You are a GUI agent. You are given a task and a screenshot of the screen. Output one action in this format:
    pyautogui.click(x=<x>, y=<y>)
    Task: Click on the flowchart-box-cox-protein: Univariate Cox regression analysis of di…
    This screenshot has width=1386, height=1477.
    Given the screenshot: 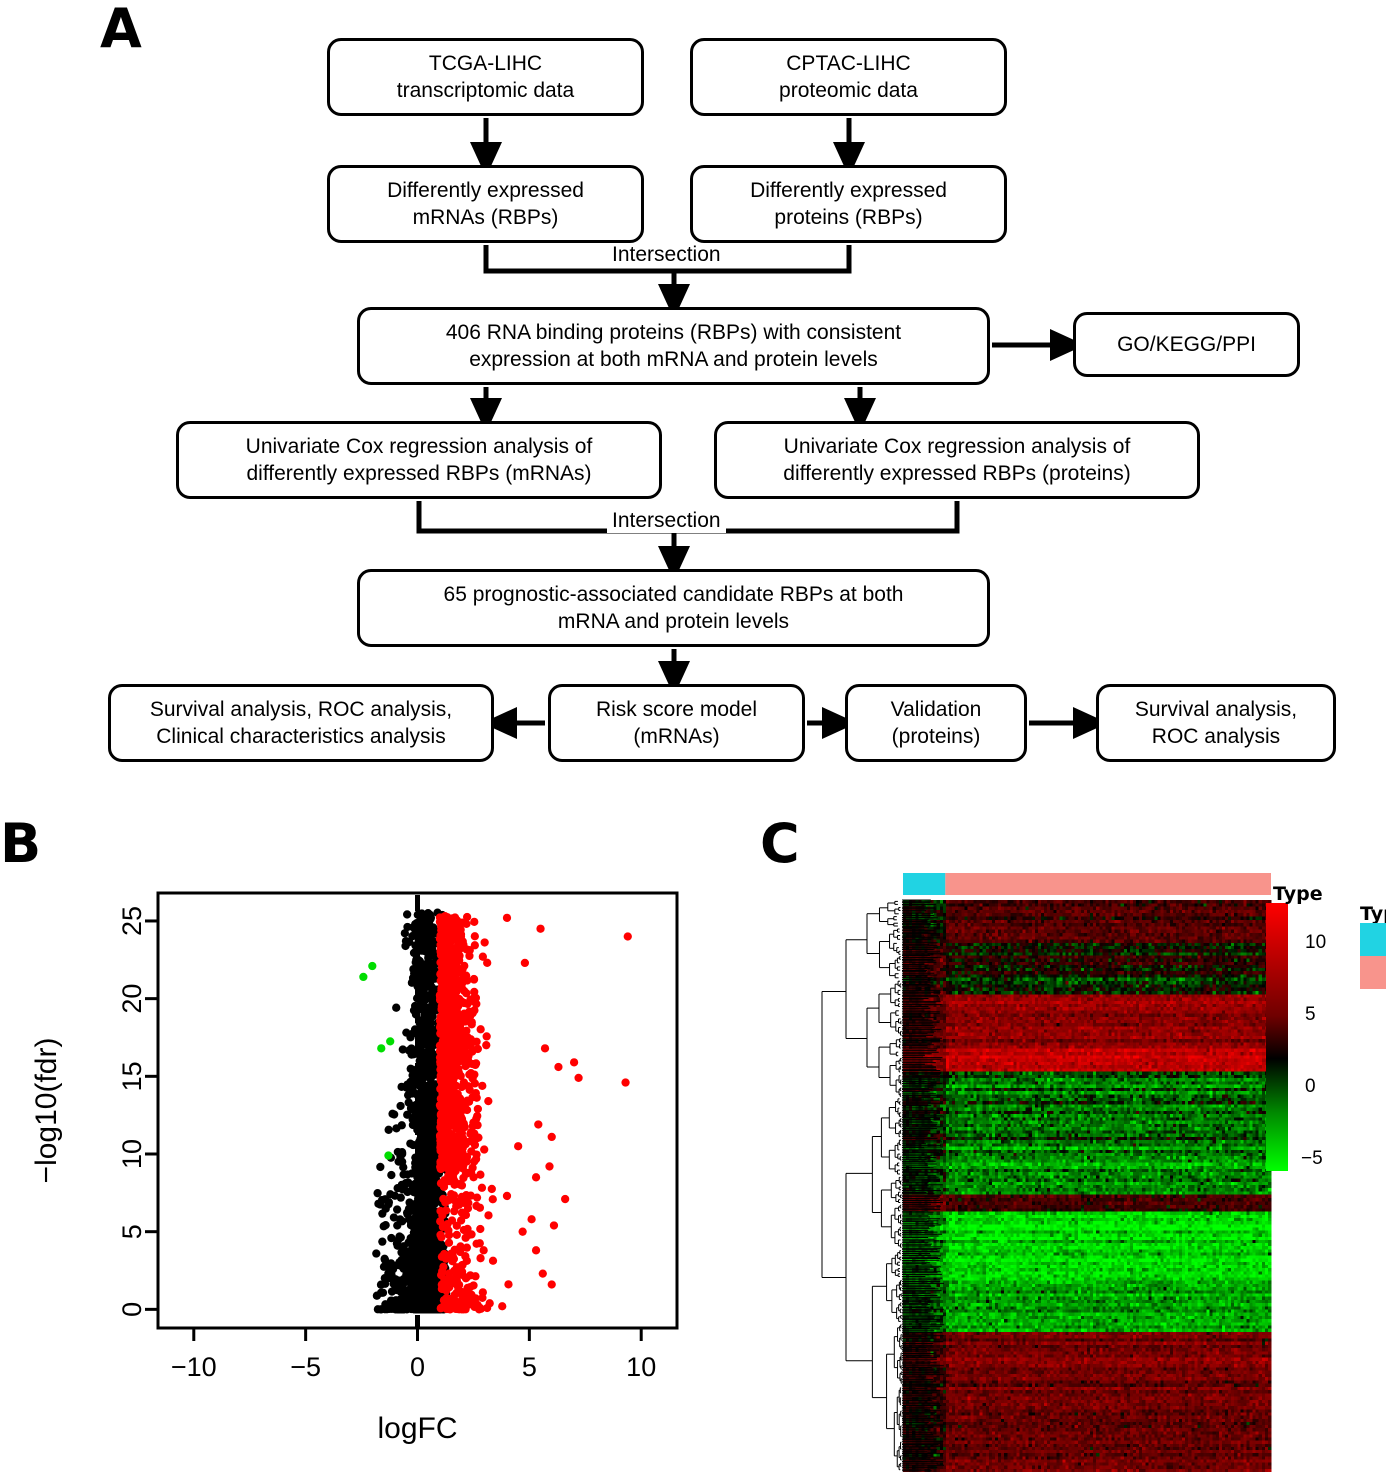 What is the action you would take?
    pyautogui.click(x=957, y=460)
    